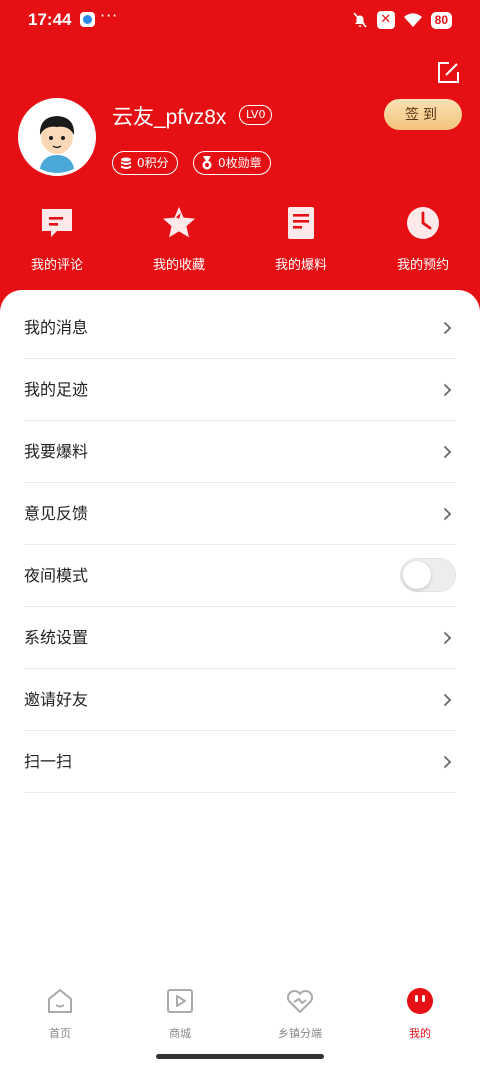 The height and width of the screenshot is (1067, 480). Describe the element at coordinates (240, 700) in the screenshot. I see `menu-item-invite-friends: 邀请好友` at that location.